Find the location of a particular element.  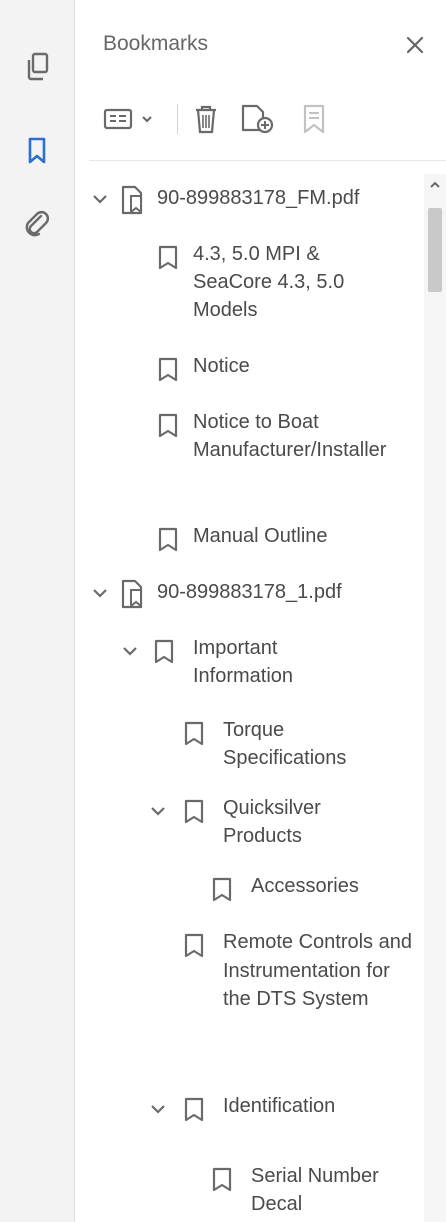

bookmark-item: Notice to Boat Manufacturer/Installer is located at coordinates (248, 453).